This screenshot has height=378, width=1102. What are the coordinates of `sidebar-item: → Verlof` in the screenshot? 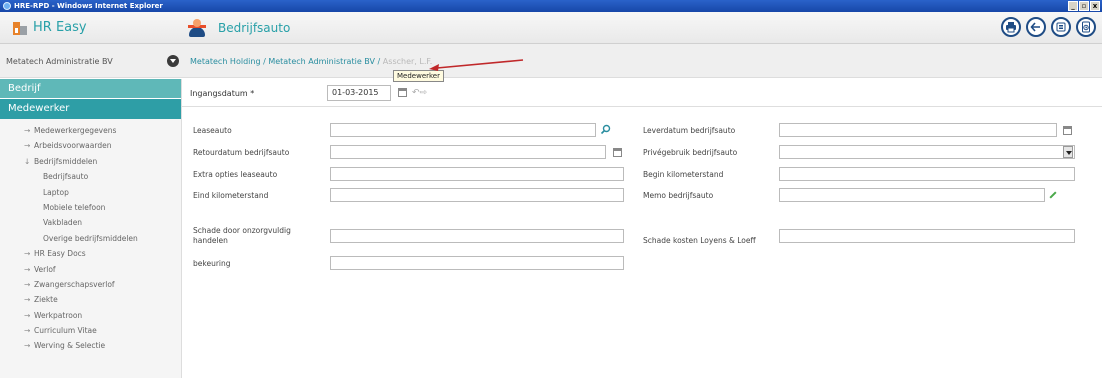 It's located at (90, 269).